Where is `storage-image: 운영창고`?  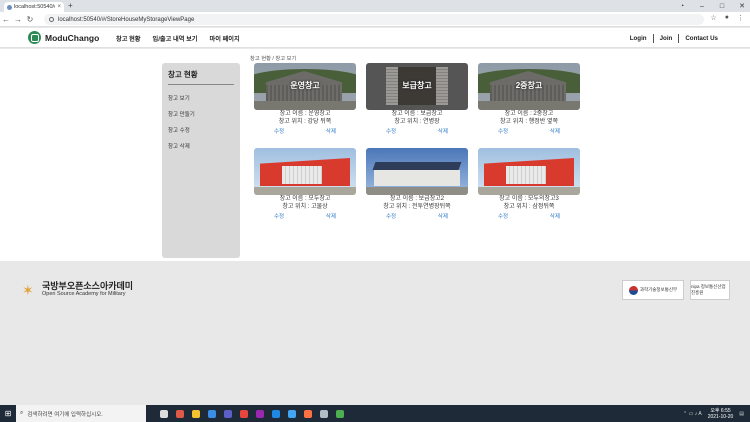
storage-image: 운영창고 is located at coordinates (305, 86).